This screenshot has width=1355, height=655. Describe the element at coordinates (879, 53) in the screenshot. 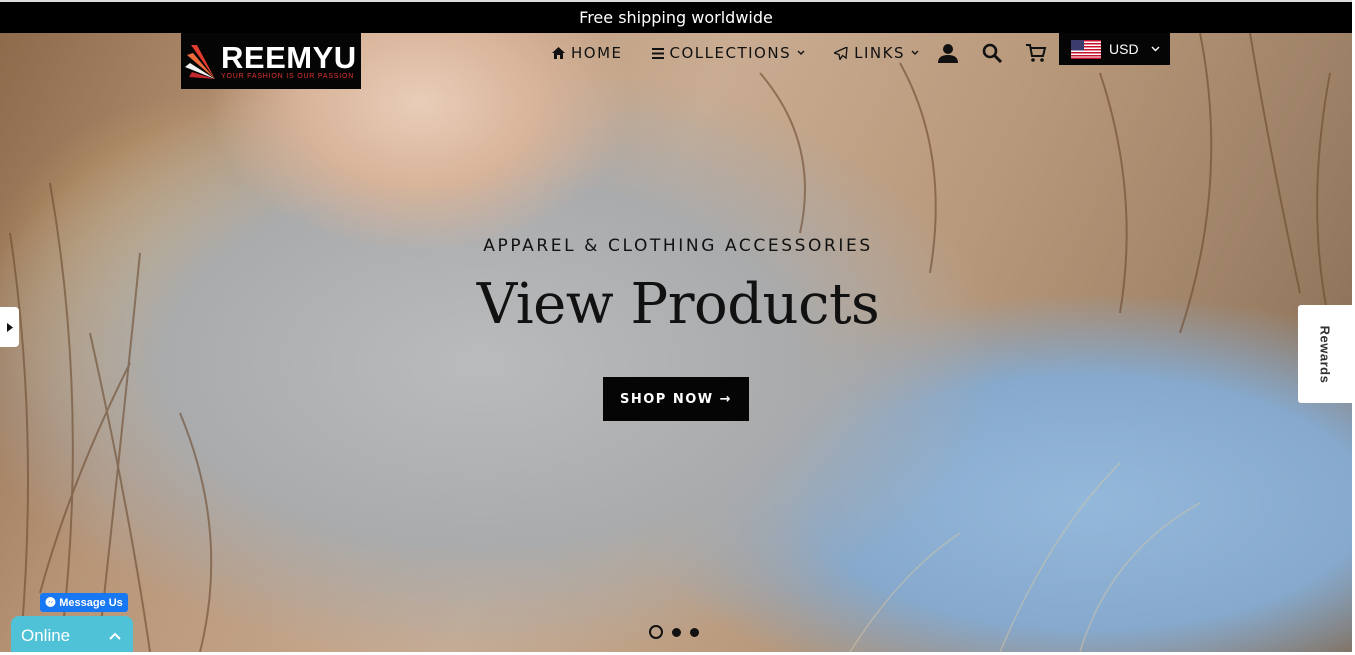

I see `nav-links-label: LINKS` at that location.